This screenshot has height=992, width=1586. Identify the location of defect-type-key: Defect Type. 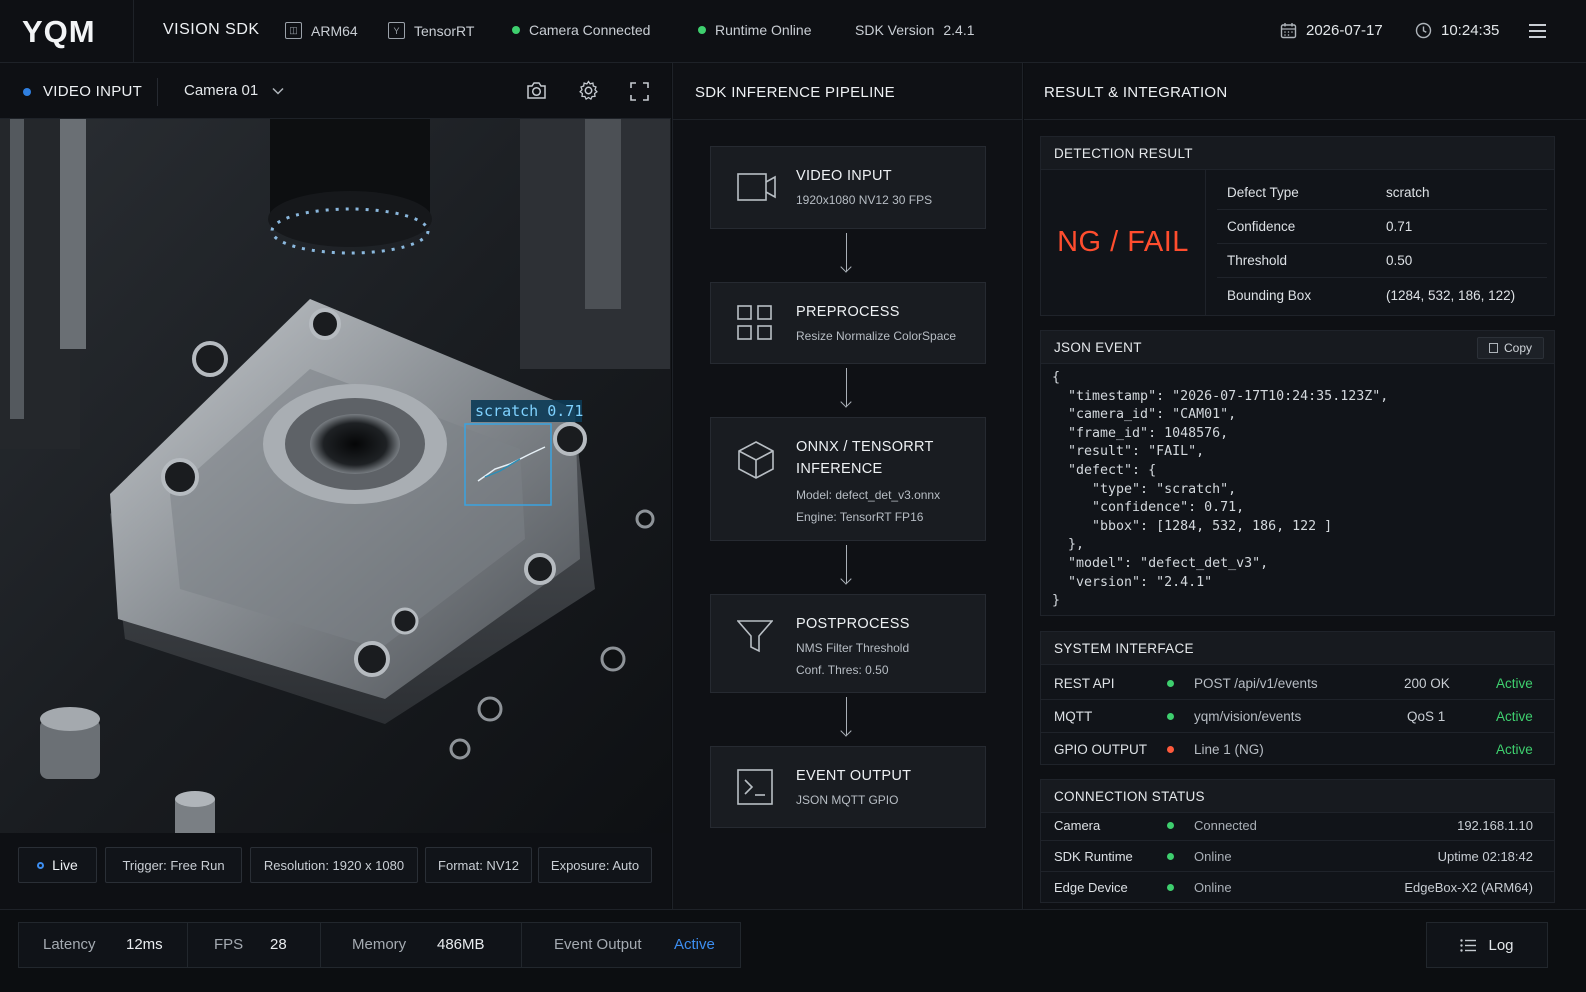
(1263, 192).